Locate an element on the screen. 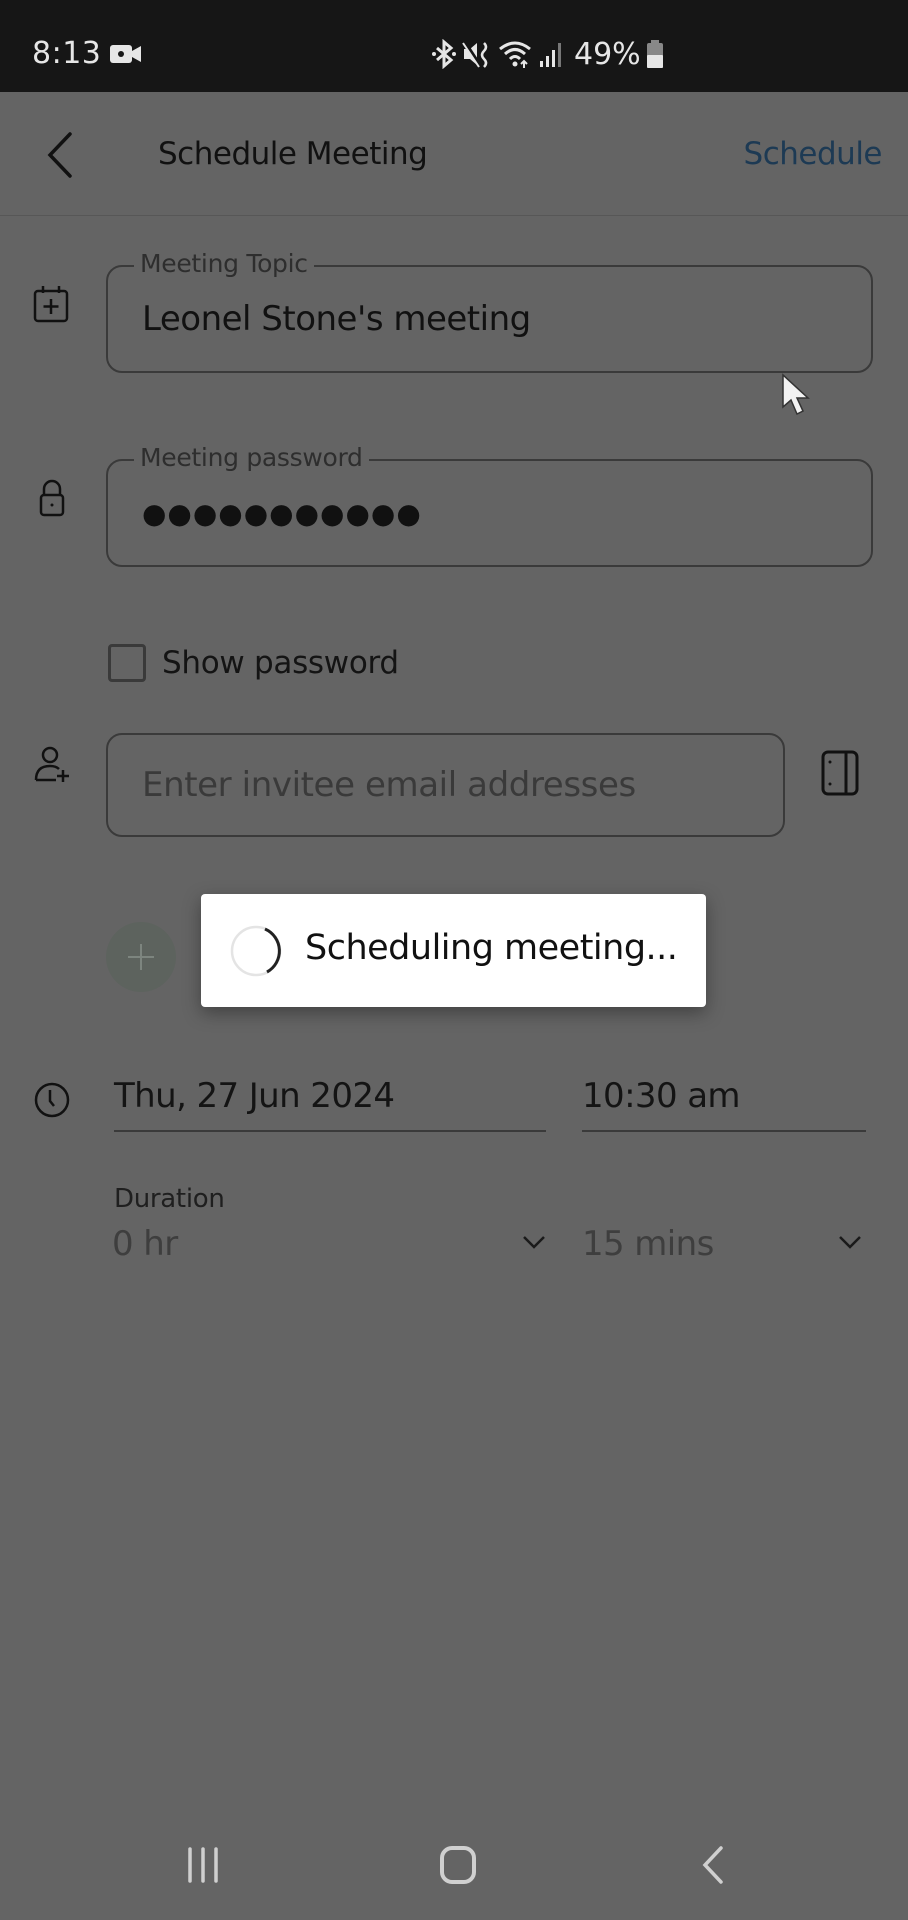 The image size is (908, 1920). meeting-time-value: 10:30 am is located at coordinates (661, 1096).